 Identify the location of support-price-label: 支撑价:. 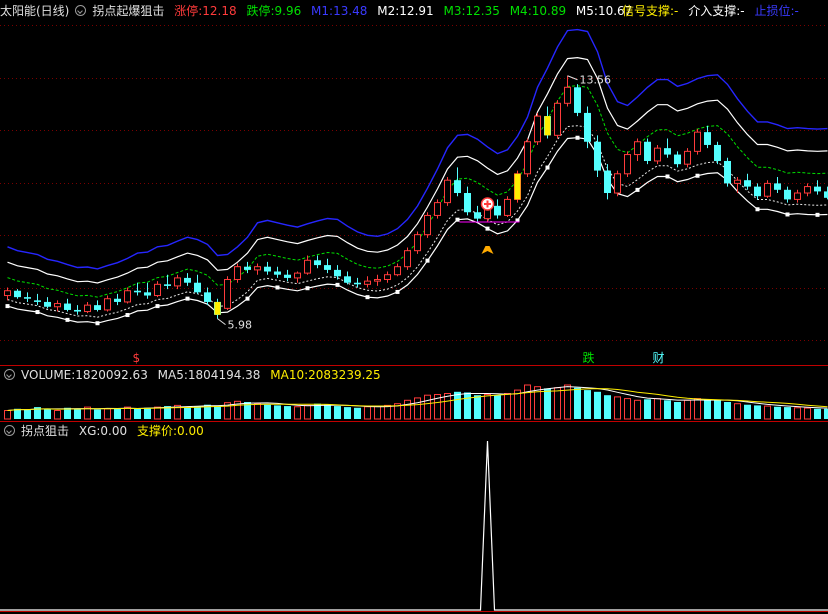
(156, 431).